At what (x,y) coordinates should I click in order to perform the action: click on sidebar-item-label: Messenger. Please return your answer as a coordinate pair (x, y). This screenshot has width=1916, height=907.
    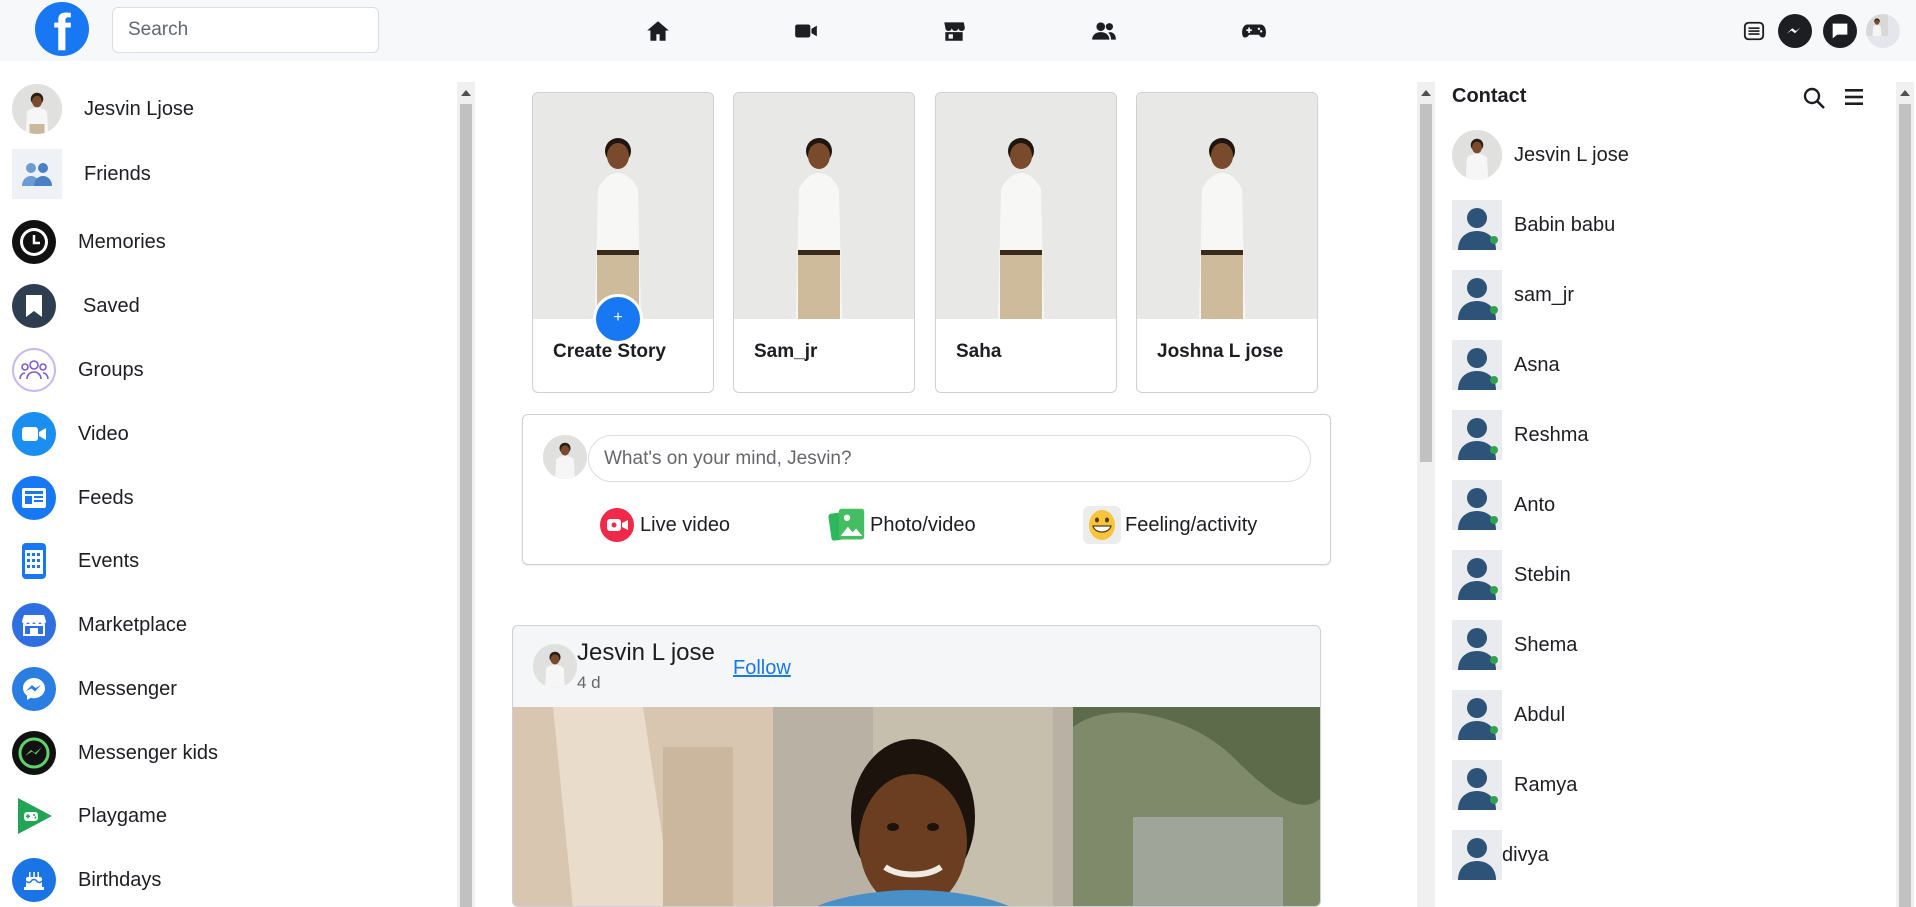
    Looking at the image, I should click on (127, 688).